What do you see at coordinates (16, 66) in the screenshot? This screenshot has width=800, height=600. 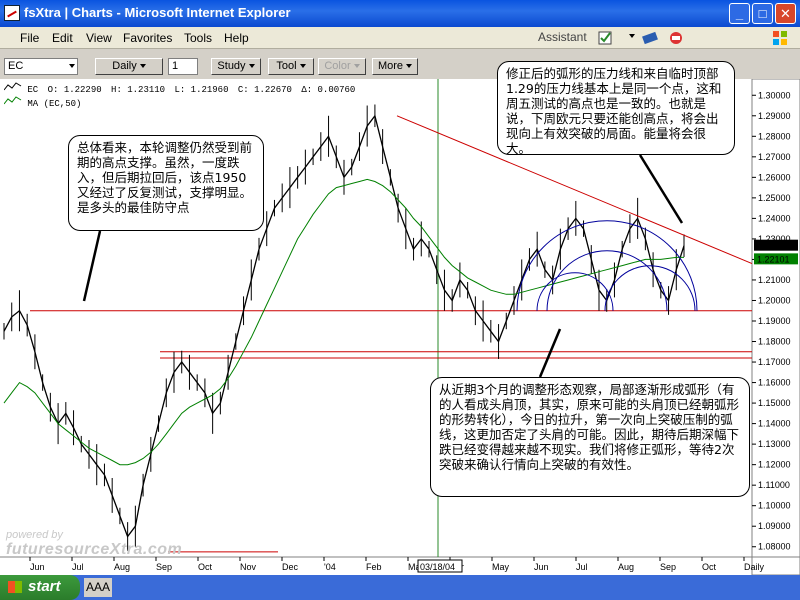 I see `symbol-value: EC` at bounding box center [16, 66].